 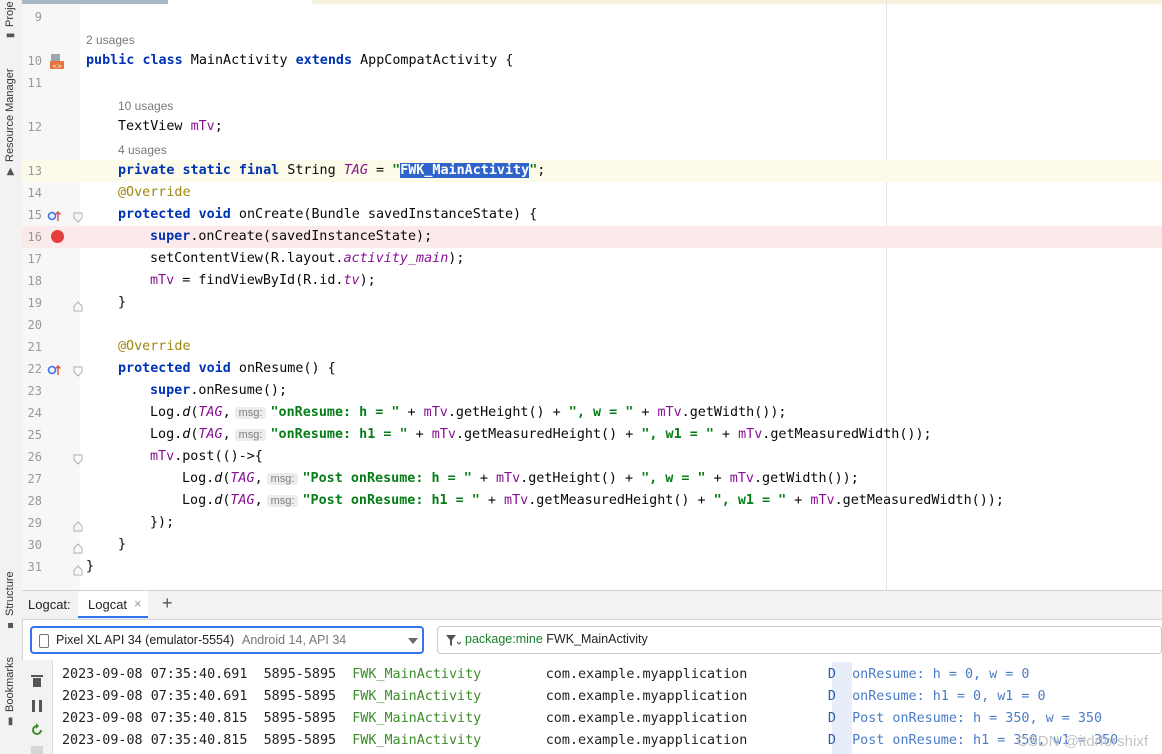 I want to click on chevron-down-icon, so click(x=413, y=641).